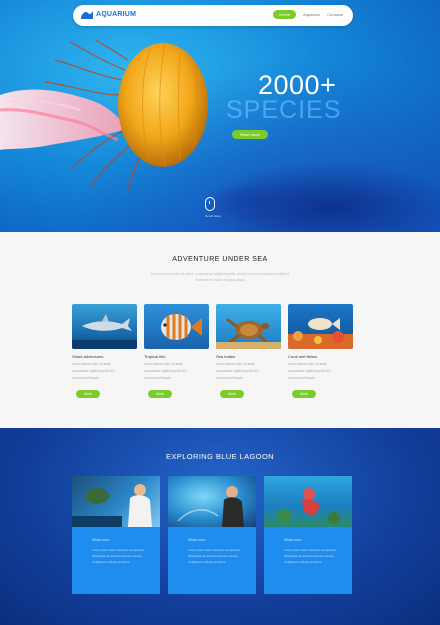 This screenshot has width=440, height=625. I want to click on snorkeler-icon, so click(308, 506).